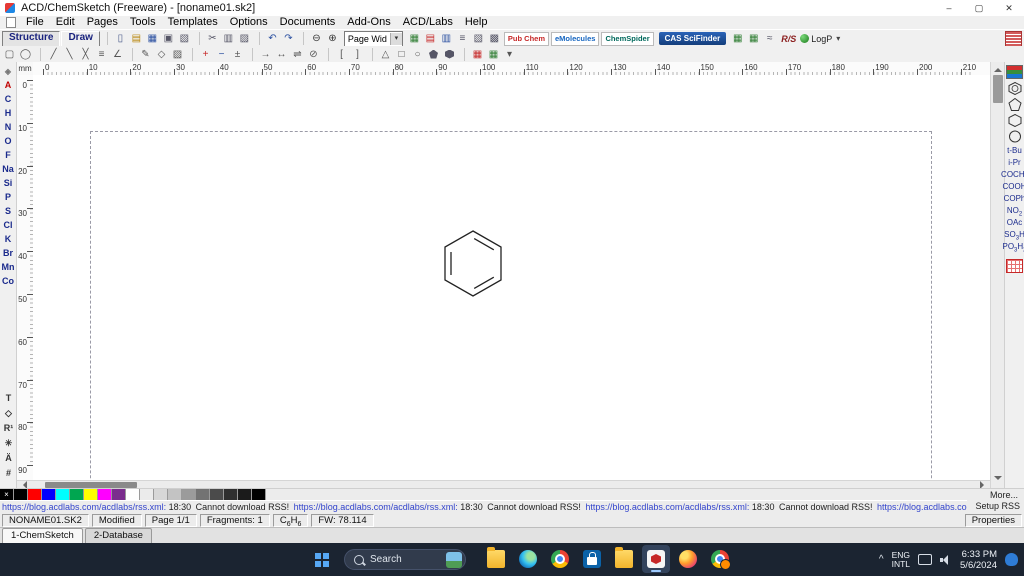  What do you see at coordinates (237, 54) in the screenshot?
I see `charge-toggle-icon: ±` at bounding box center [237, 54].